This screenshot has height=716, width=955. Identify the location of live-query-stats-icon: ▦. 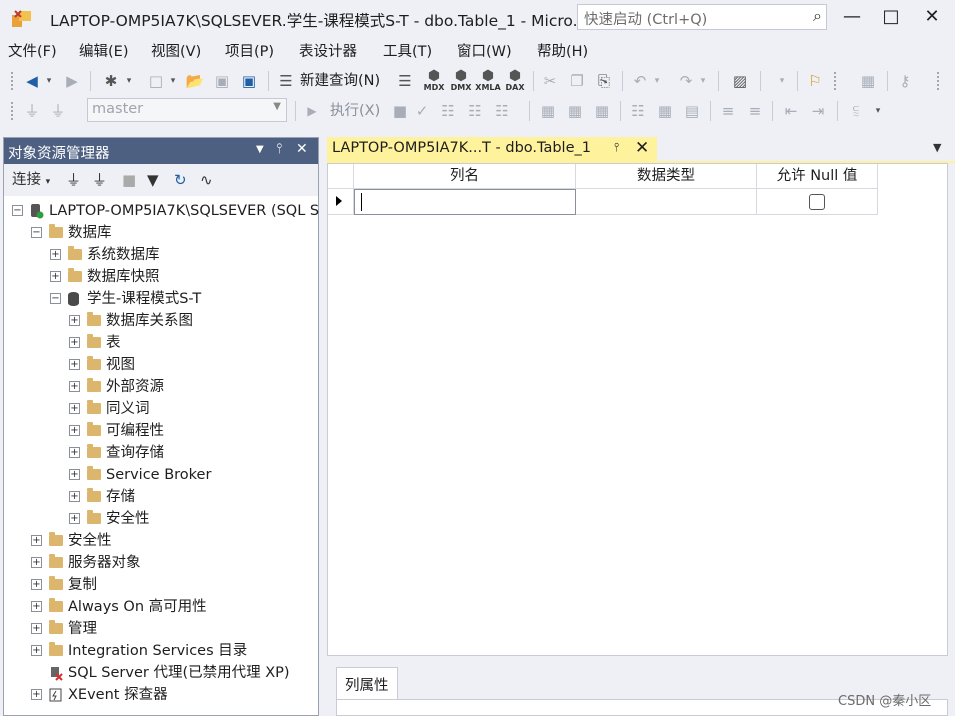
(575, 111).